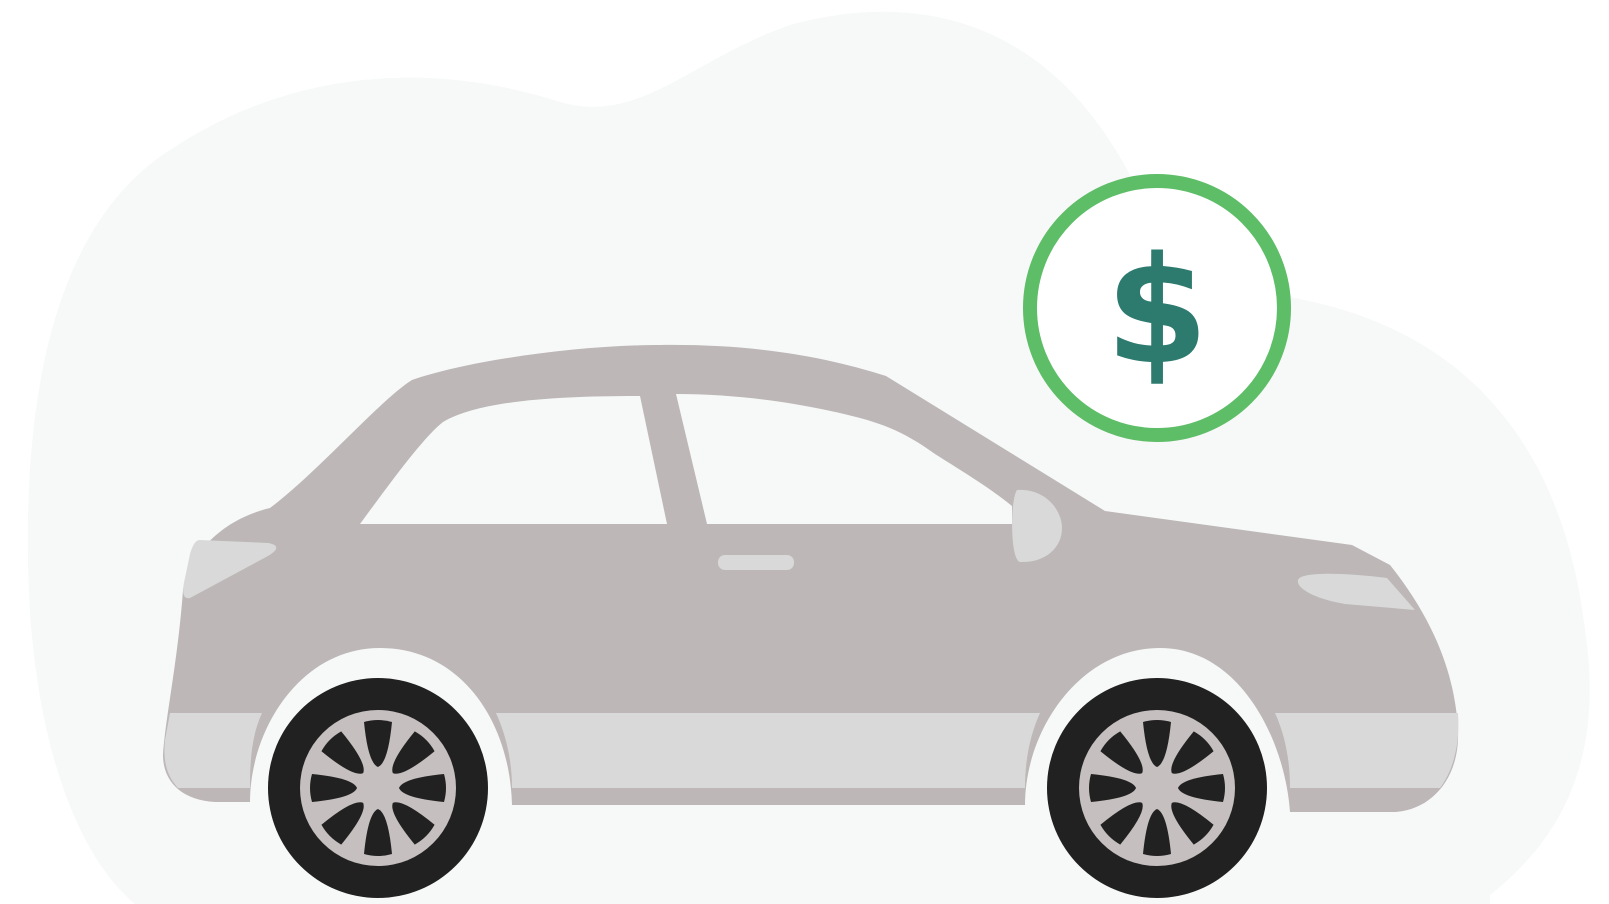  I want to click on price-badge: $, so click(1157, 308).